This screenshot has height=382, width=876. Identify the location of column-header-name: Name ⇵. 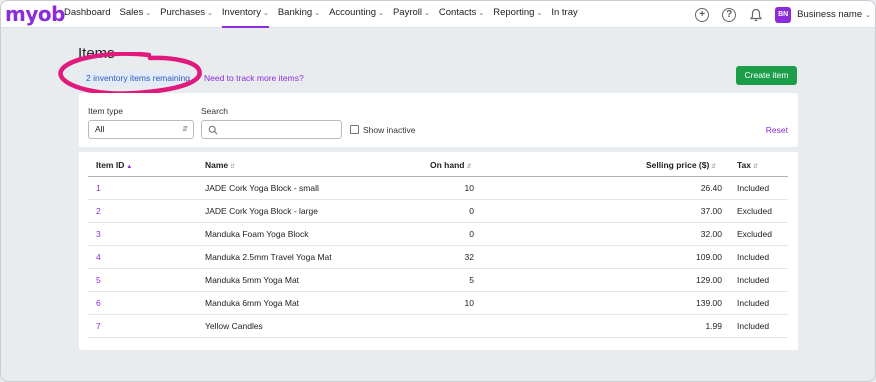
(220, 165).